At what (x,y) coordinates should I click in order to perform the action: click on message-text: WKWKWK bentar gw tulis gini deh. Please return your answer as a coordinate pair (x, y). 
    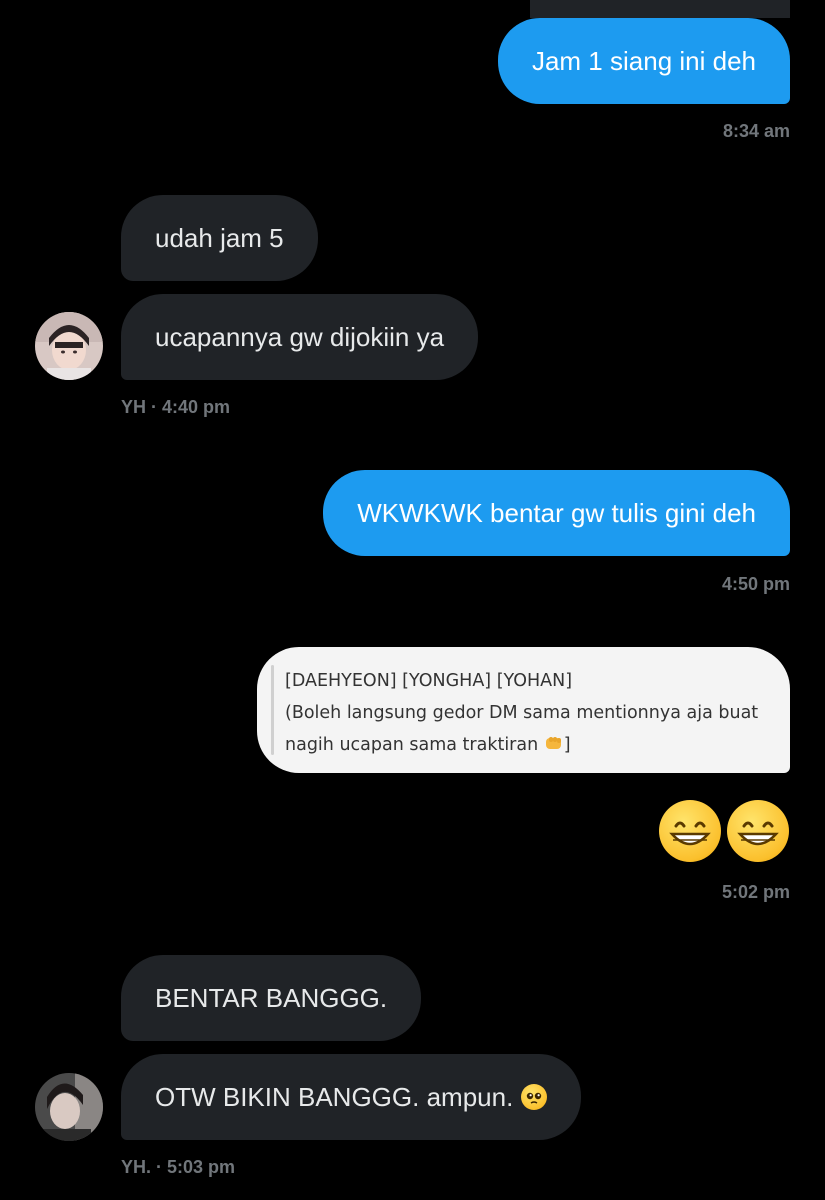
    Looking at the image, I should click on (556, 513).